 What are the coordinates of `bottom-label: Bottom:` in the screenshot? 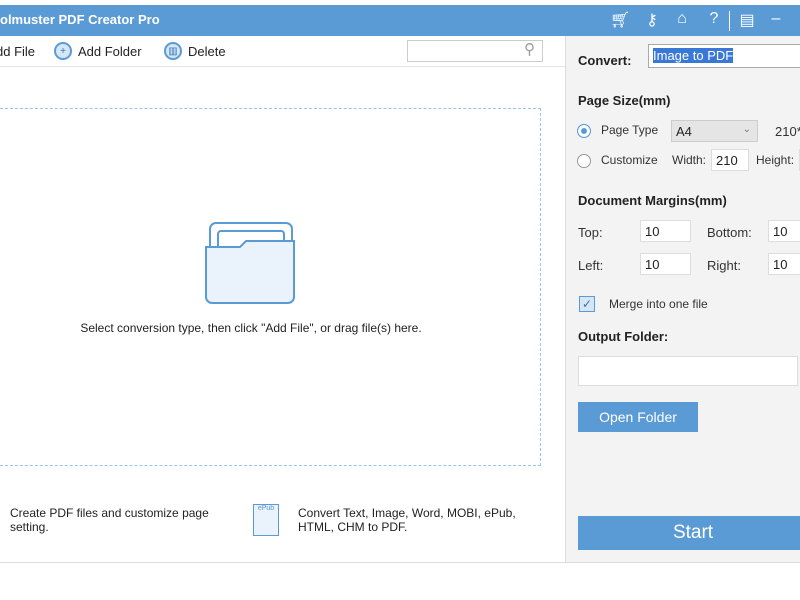 It's located at (729, 232).